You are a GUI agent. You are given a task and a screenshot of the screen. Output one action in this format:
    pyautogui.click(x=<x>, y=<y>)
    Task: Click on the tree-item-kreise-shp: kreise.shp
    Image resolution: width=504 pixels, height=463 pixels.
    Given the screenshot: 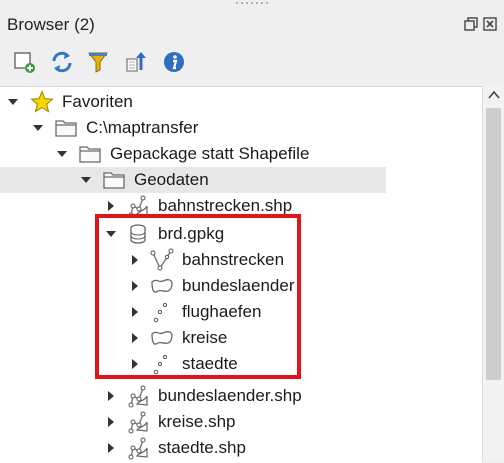 What is the action you would take?
    pyautogui.click(x=241, y=422)
    